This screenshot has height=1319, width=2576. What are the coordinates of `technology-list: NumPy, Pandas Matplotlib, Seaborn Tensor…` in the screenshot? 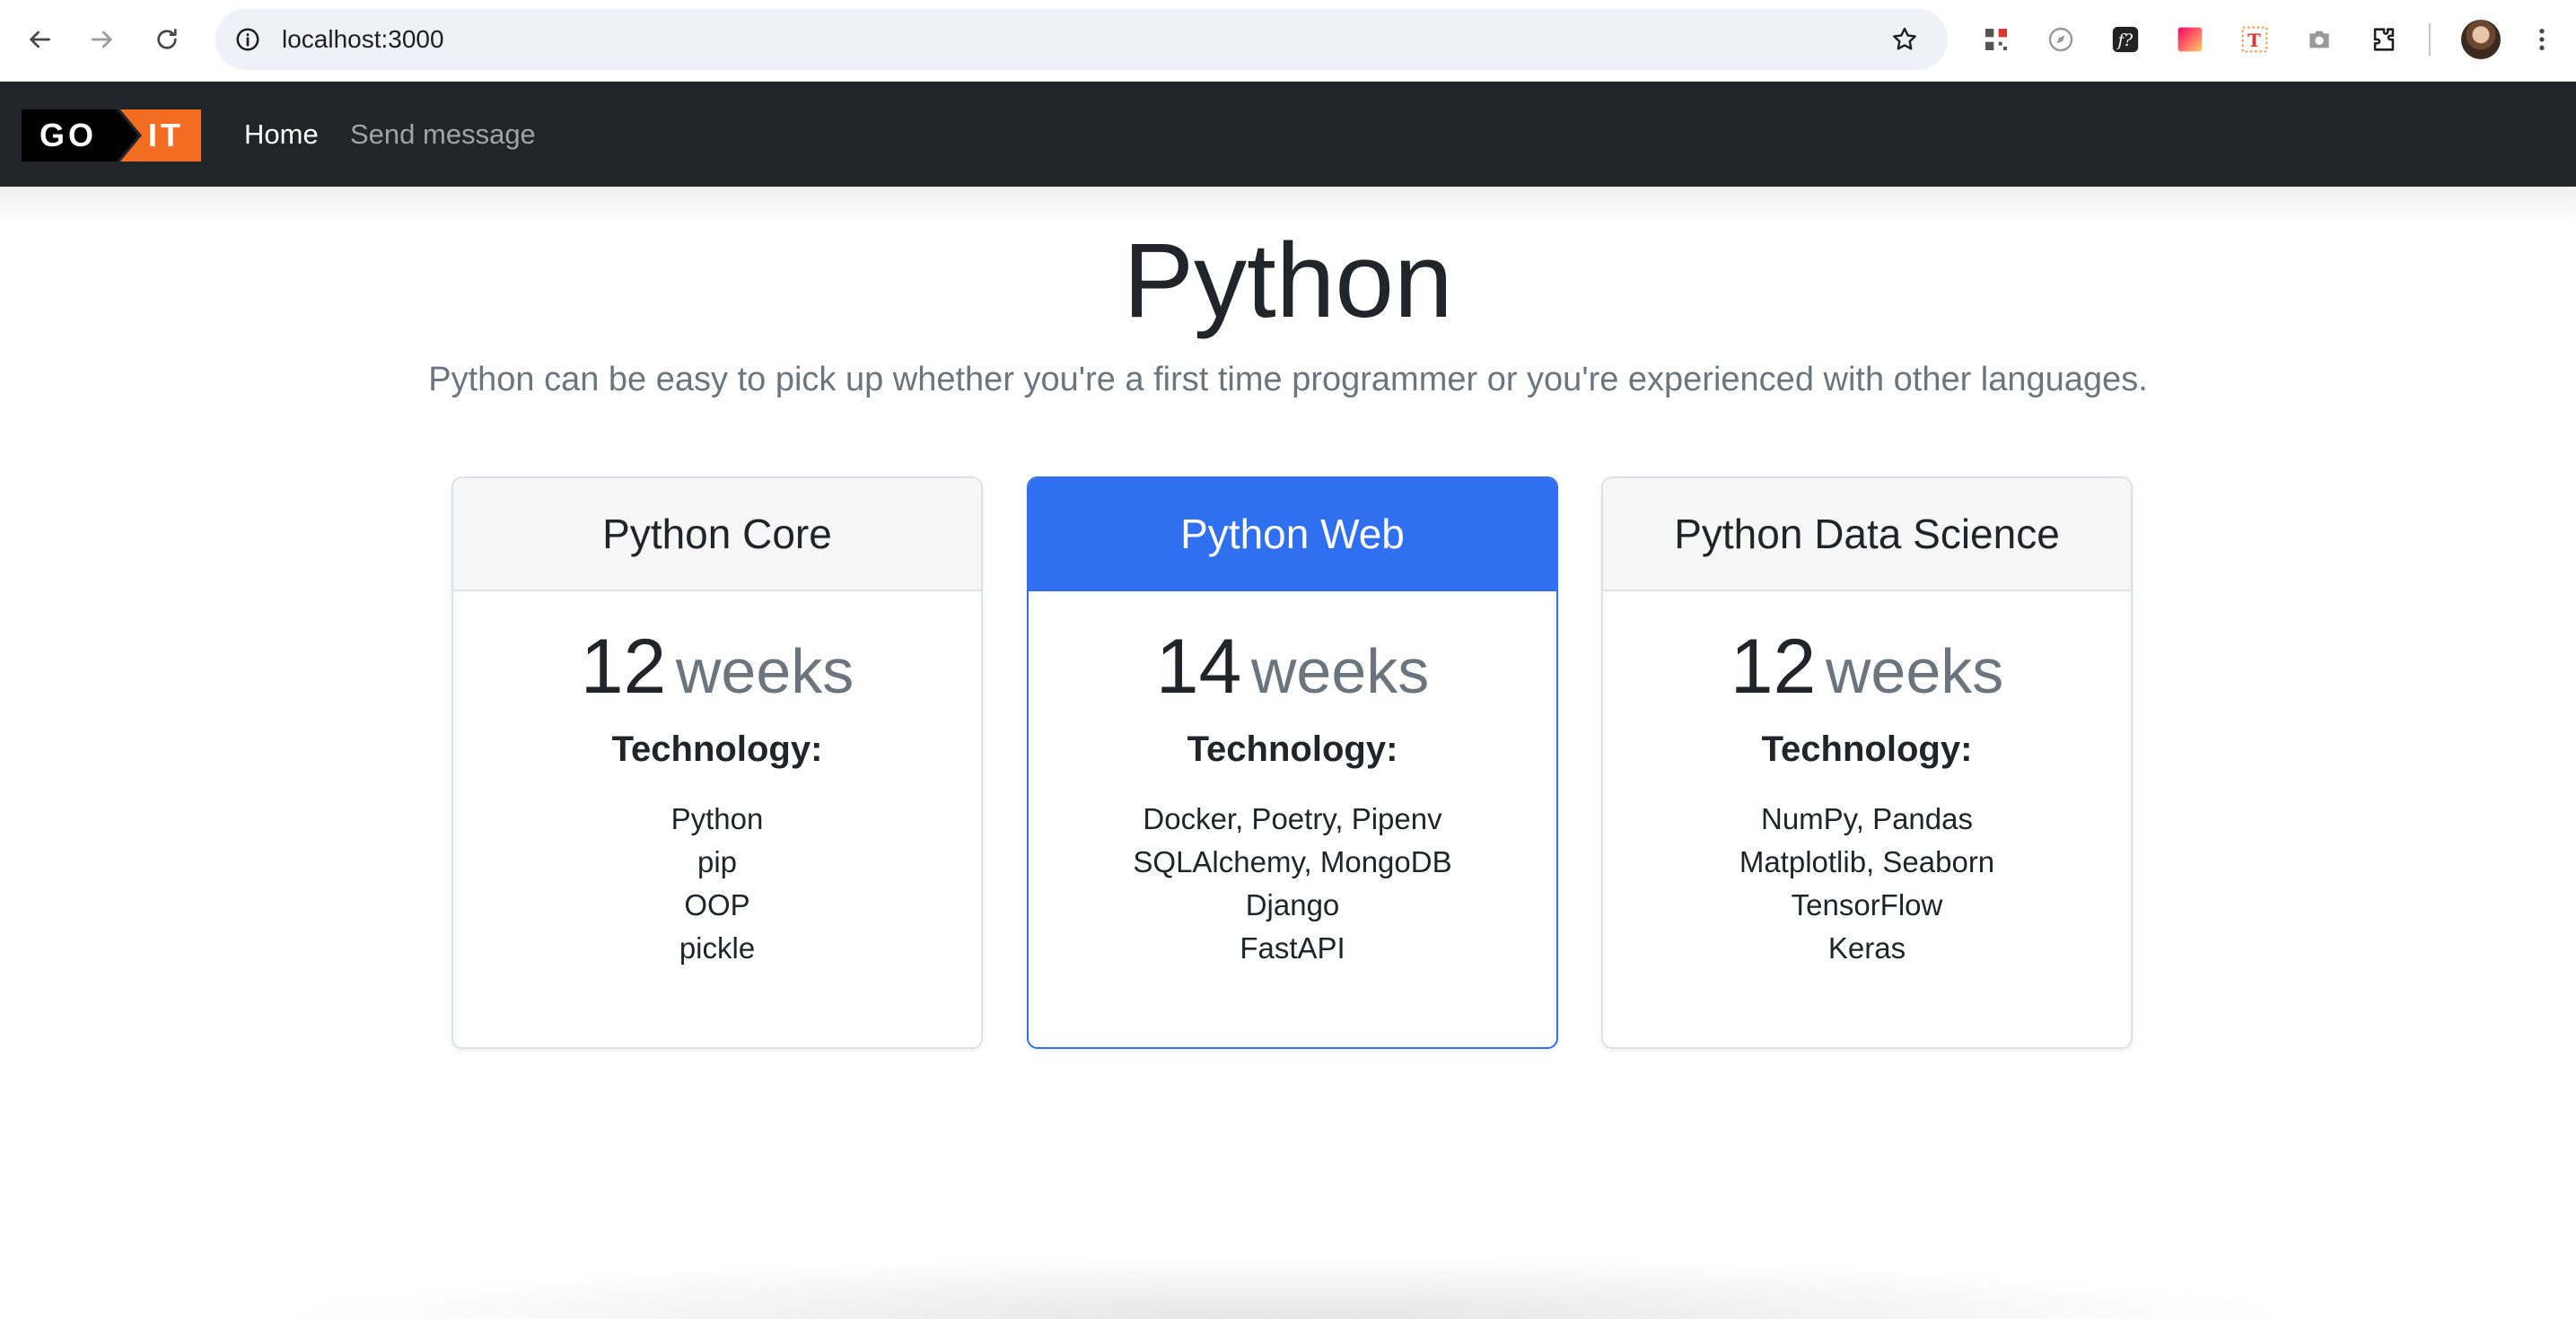 It's located at (1867, 884).